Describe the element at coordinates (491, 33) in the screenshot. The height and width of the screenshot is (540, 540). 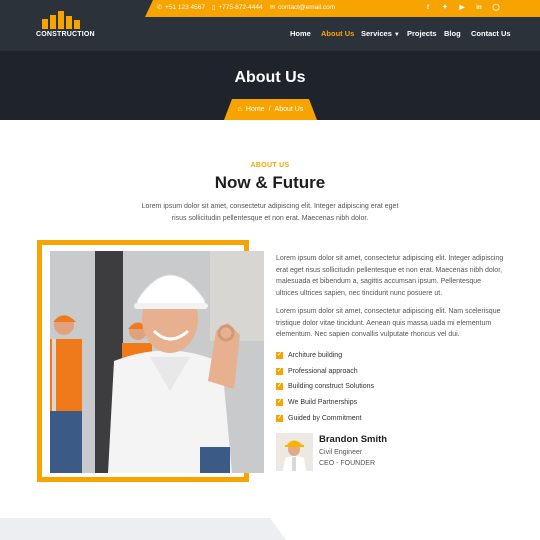
I see `nav-contact-us: Contact Us` at that location.